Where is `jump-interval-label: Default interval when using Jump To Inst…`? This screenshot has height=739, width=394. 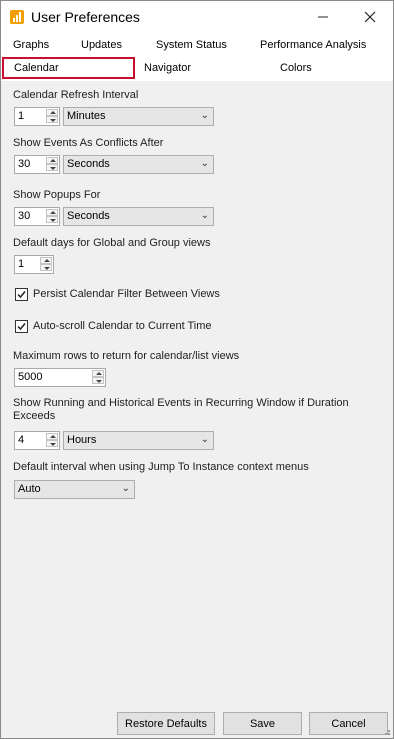
jump-interval-label: Default interval when using Jump To Inst… is located at coordinates (161, 467).